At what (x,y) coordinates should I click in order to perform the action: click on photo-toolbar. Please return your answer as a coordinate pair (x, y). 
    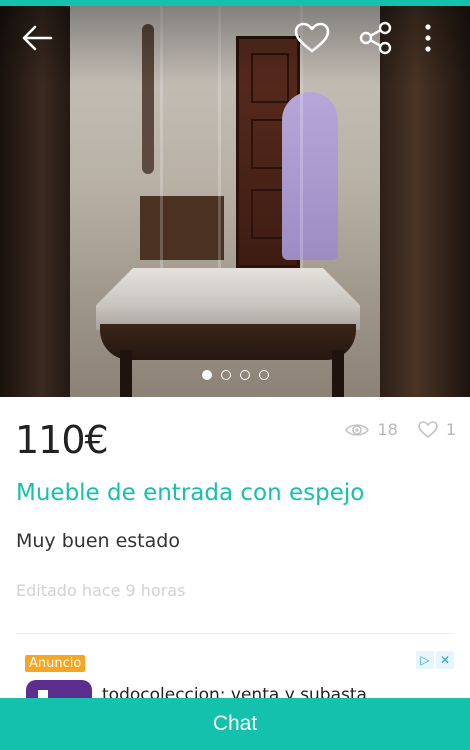
    Looking at the image, I should click on (235, 46).